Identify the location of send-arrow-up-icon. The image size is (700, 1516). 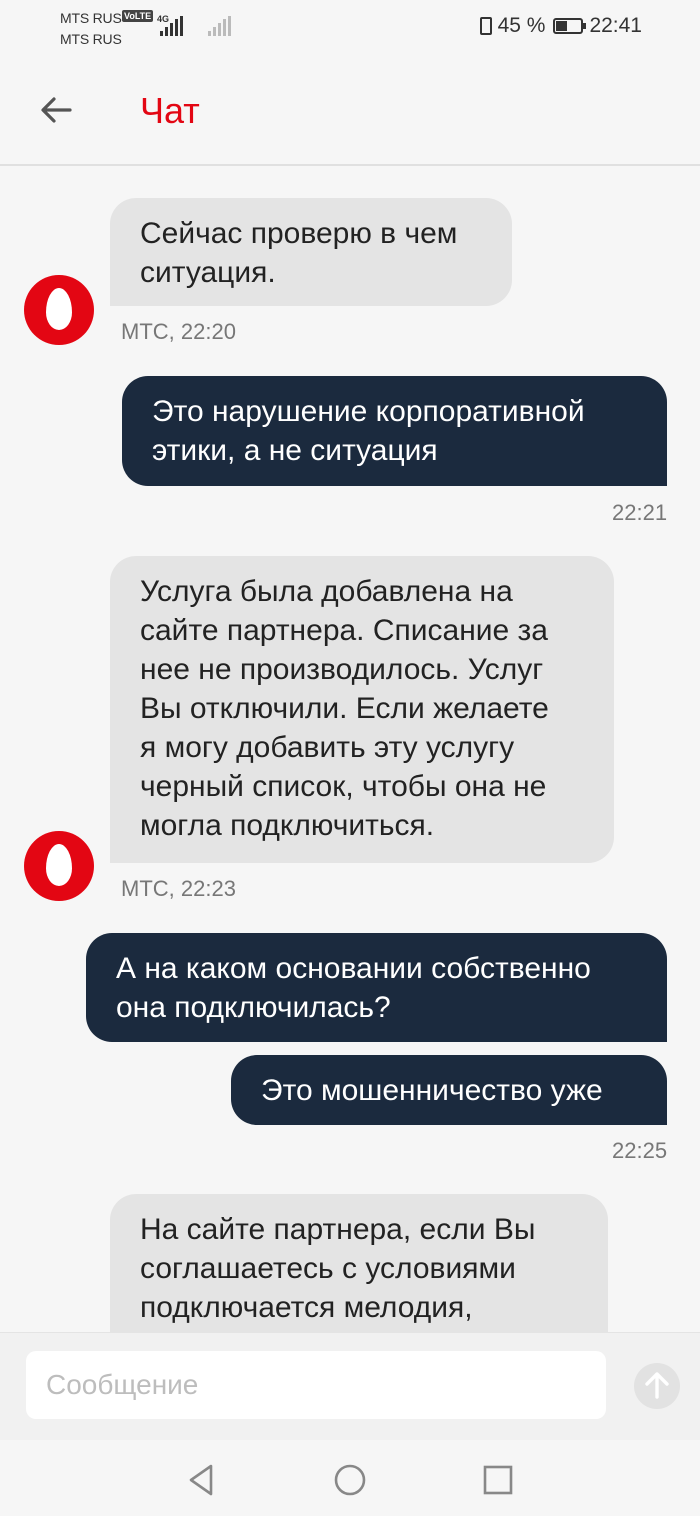
(657, 1385).